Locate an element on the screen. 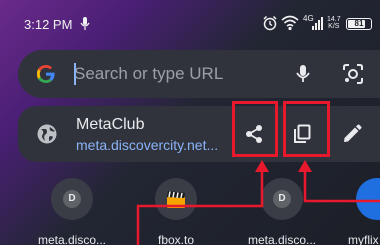  share-arrow-head is located at coordinates (262, 166).